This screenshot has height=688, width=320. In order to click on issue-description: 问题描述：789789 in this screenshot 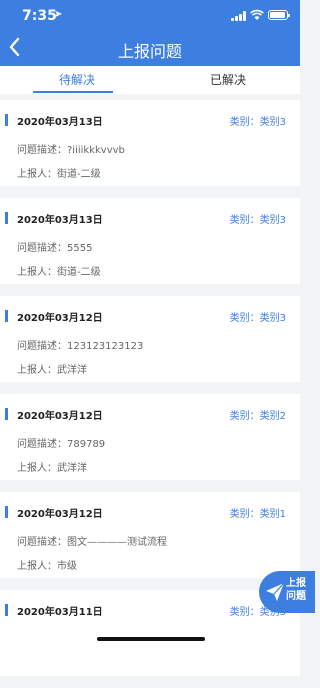, I will do `click(61, 444)`.